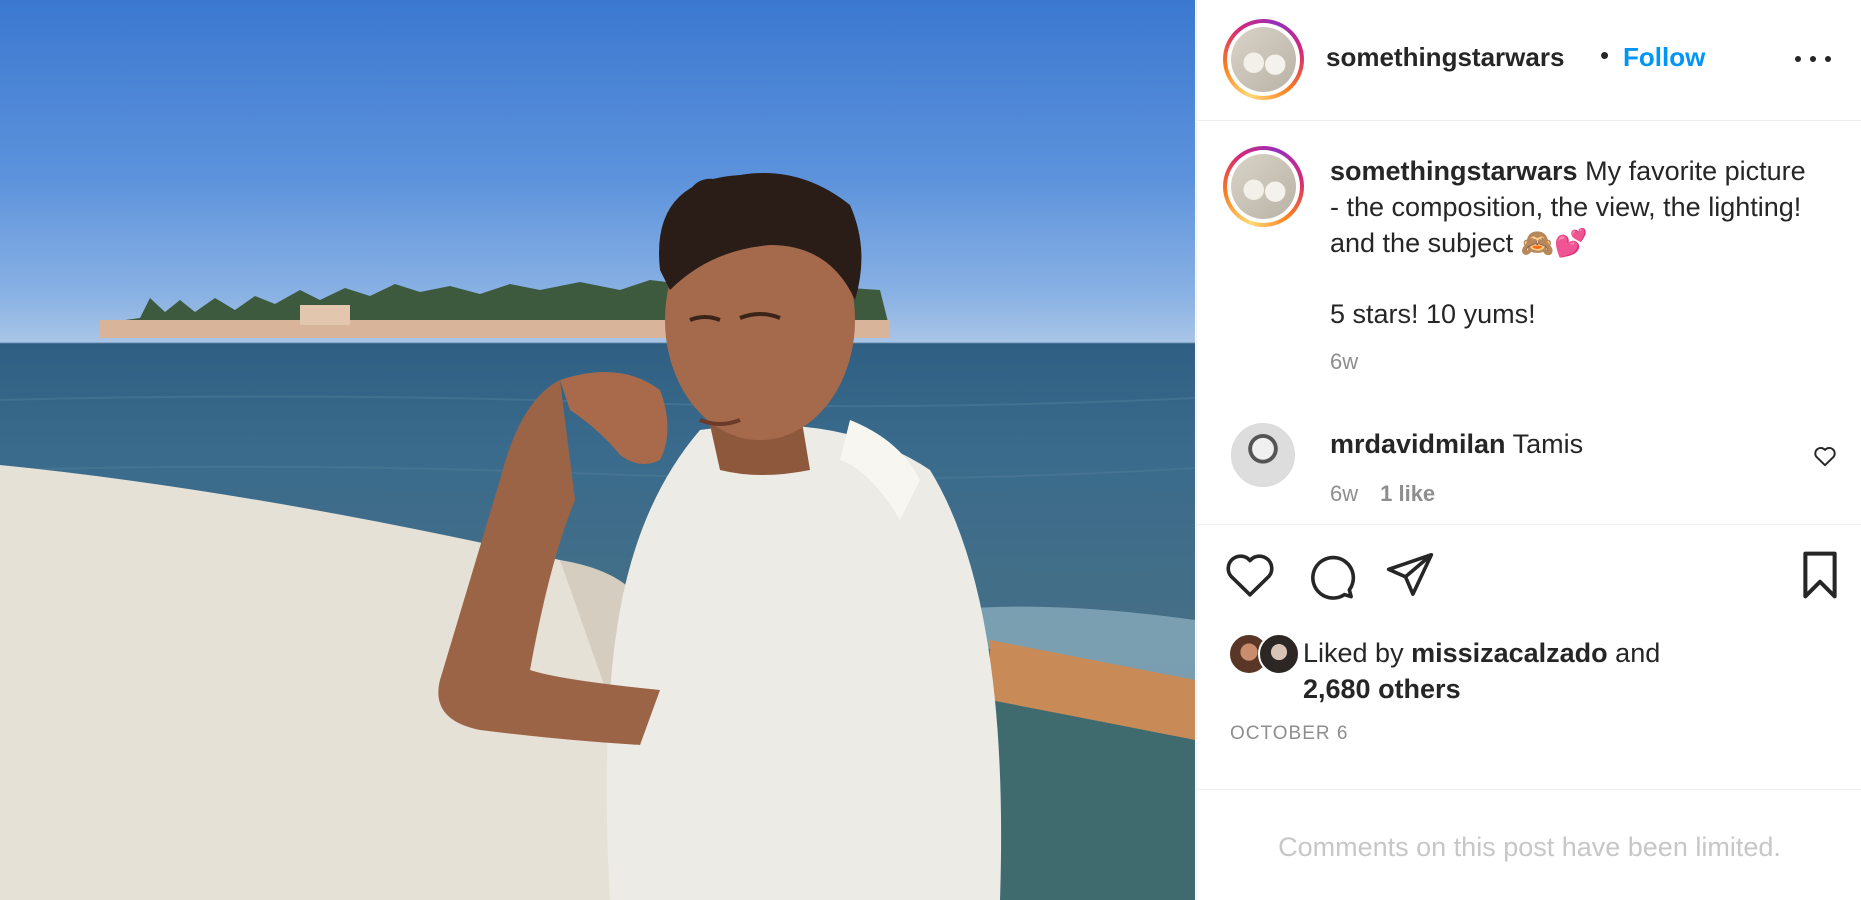 This screenshot has width=1861, height=900. What do you see at coordinates (1820, 575) in the screenshot?
I see `bookmark-icon` at bounding box center [1820, 575].